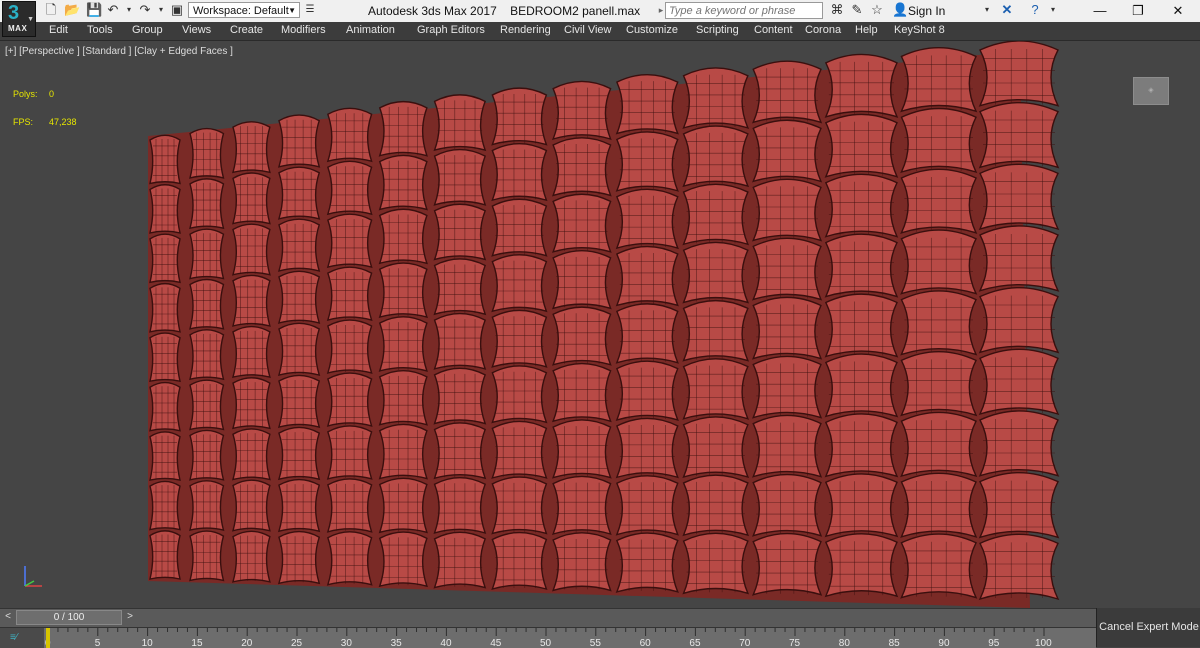 The width and height of the screenshot is (1200, 648). I want to click on menu-civil-view: Civil View, so click(587, 30).